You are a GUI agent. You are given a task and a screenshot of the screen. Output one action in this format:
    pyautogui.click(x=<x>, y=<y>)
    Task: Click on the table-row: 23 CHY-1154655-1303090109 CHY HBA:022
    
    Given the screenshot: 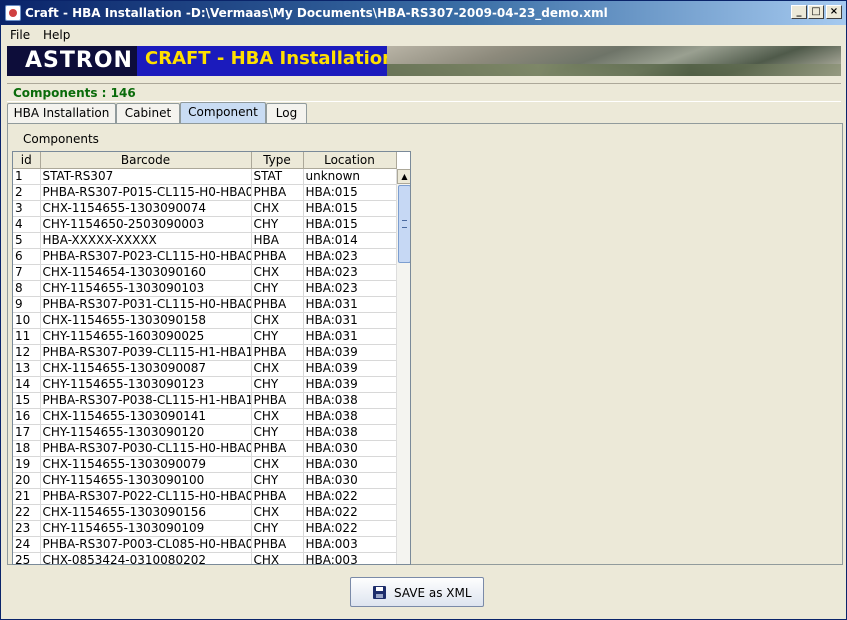 What is the action you would take?
    pyautogui.click(x=205, y=528)
    